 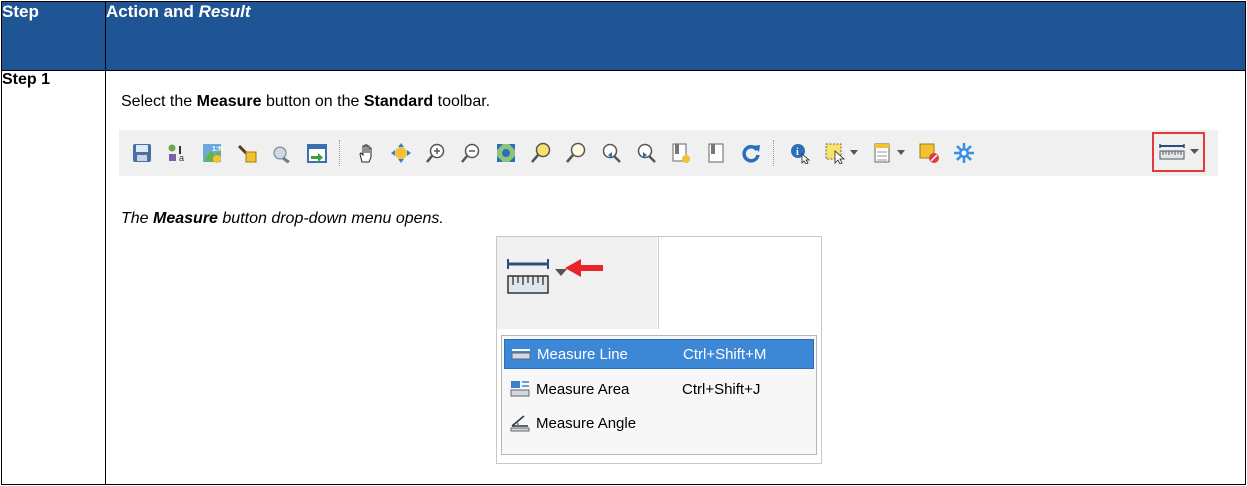 I want to click on header-action-text: Action and, so click(x=152, y=11).